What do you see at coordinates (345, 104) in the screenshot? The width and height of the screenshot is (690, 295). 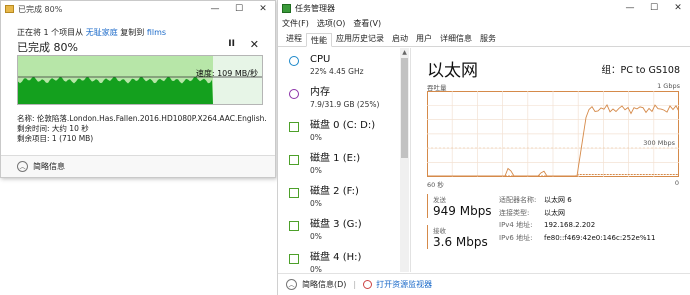 I see `resource-usage: 7.9/31.9 GB (25%)` at bounding box center [345, 104].